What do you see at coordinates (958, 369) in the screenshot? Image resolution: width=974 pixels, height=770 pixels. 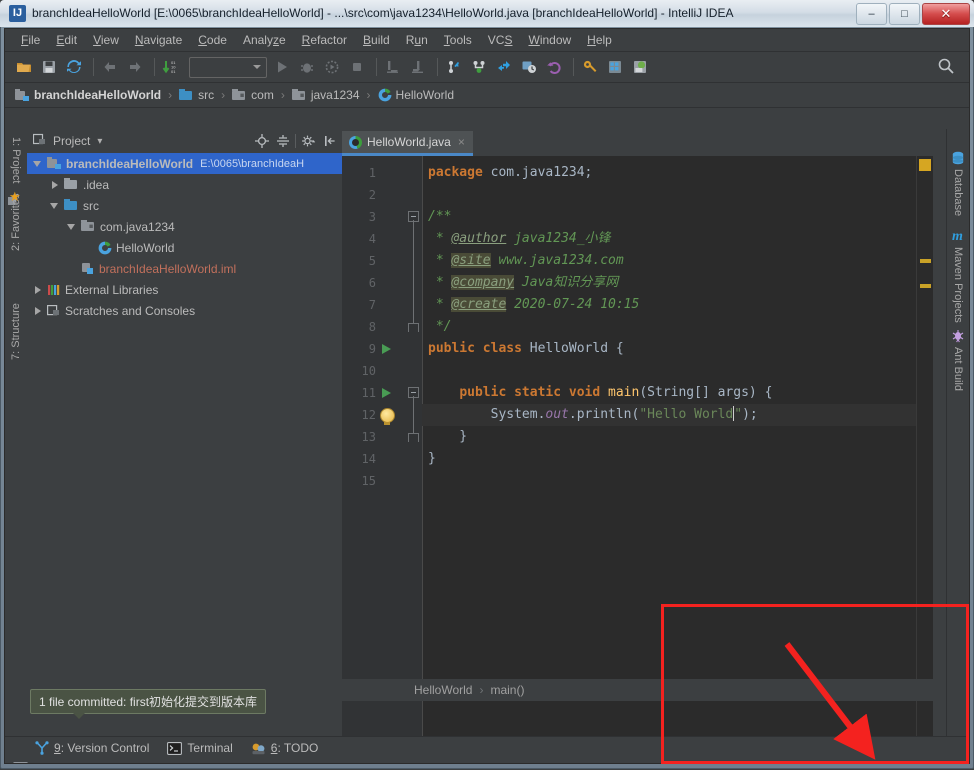 I see `sidebar-item-ant-build: Ant Build` at bounding box center [958, 369].